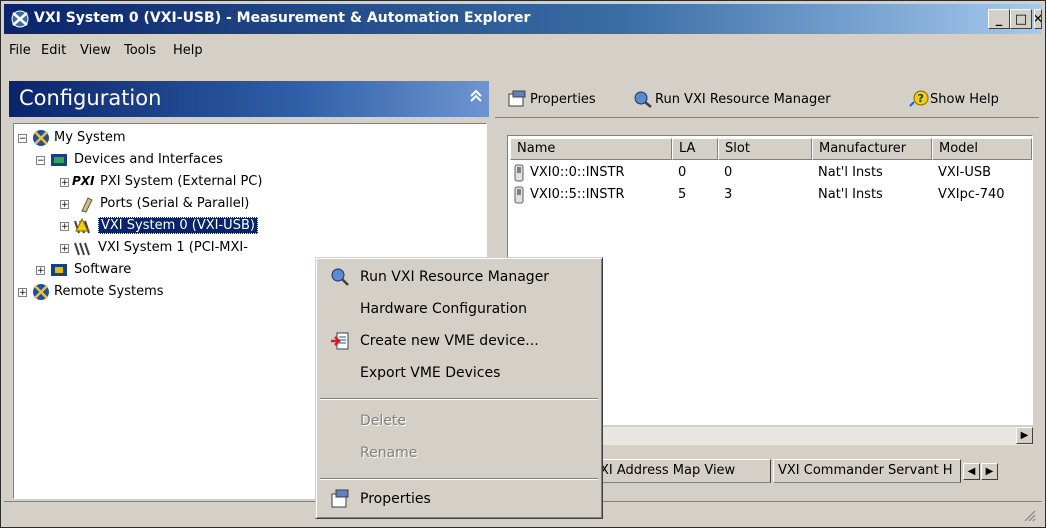 Image resolution: width=1046 pixels, height=528 pixels. Describe the element at coordinates (1024, 435) in the screenshot. I see `scroll-right-button: ▶` at that location.